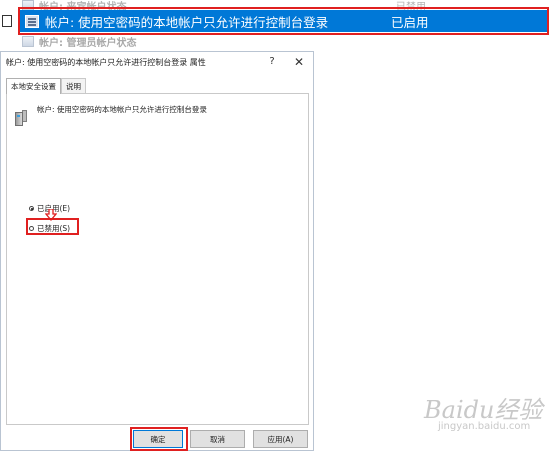 This screenshot has height=455, width=554. Describe the element at coordinates (484, 426) in the screenshot. I see `watermark-url: jingyan.baidu.com` at that location.